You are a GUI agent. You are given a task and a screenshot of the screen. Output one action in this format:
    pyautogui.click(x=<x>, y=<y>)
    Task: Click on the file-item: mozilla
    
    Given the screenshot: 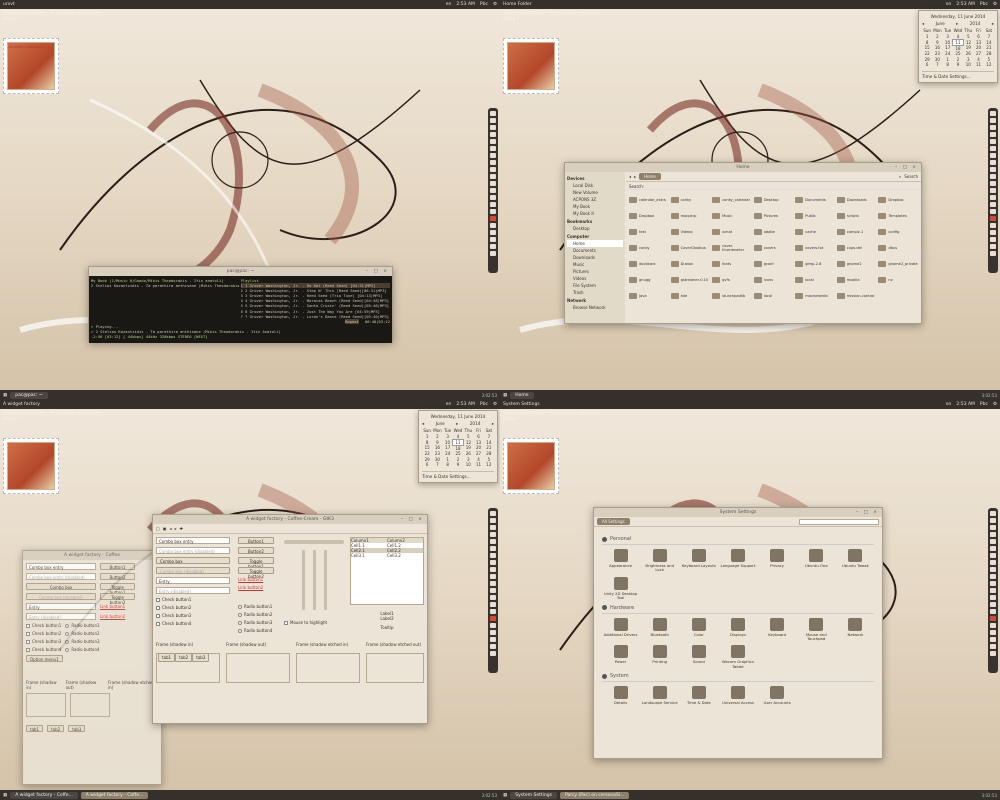 What is the action you would take?
    pyautogui.click(x=856, y=279)
    